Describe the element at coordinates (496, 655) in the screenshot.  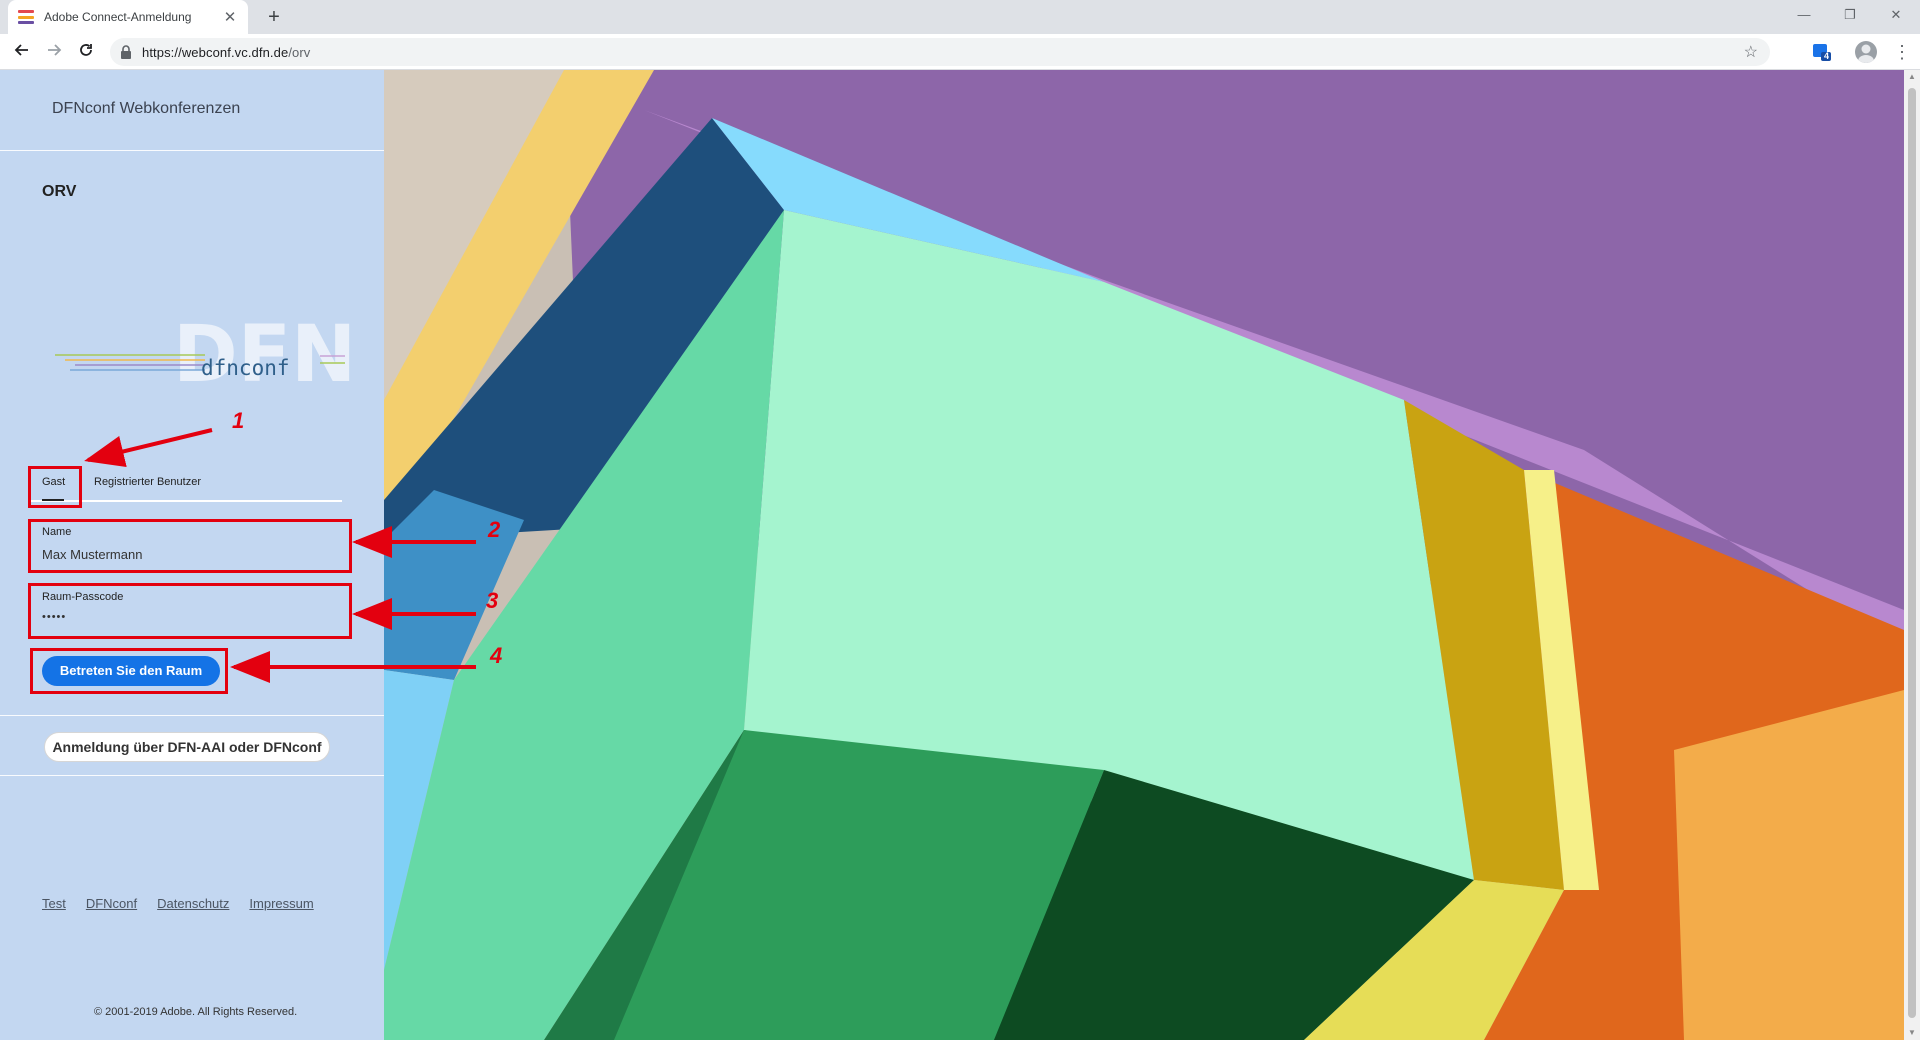
I see `annotation-number-4: 4` at that location.